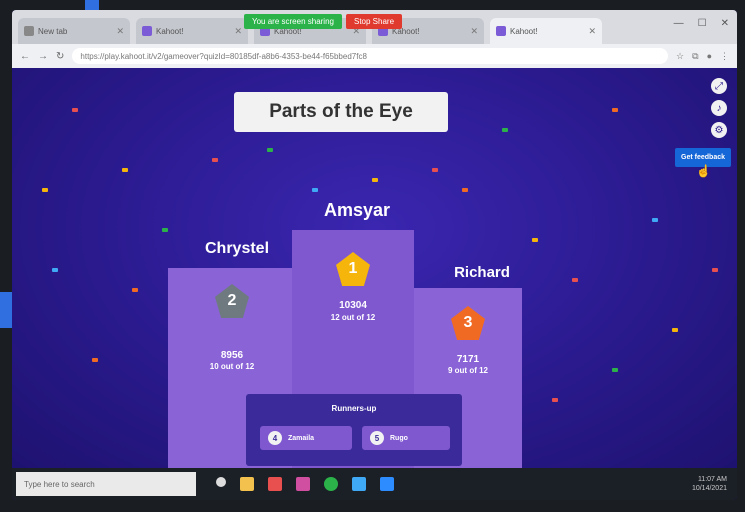  Describe the element at coordinates (695, 56) in the screenshot. I see `extensions-icon: ⧉` at that location.